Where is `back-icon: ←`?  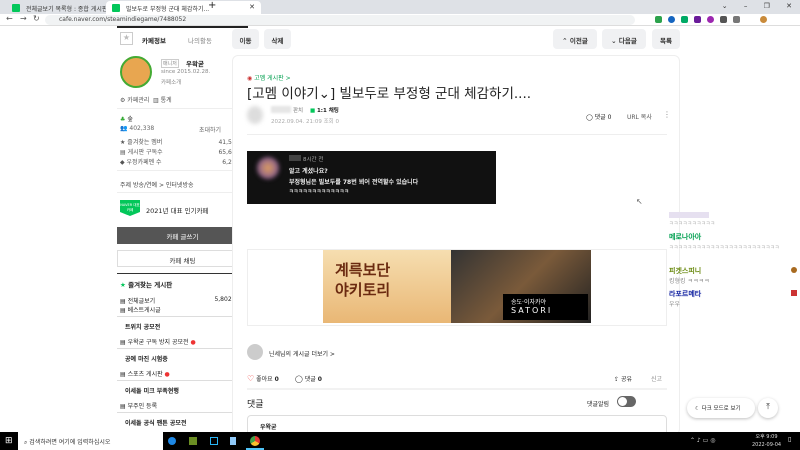 back-icon: ← is located at coordinates (9, 18).